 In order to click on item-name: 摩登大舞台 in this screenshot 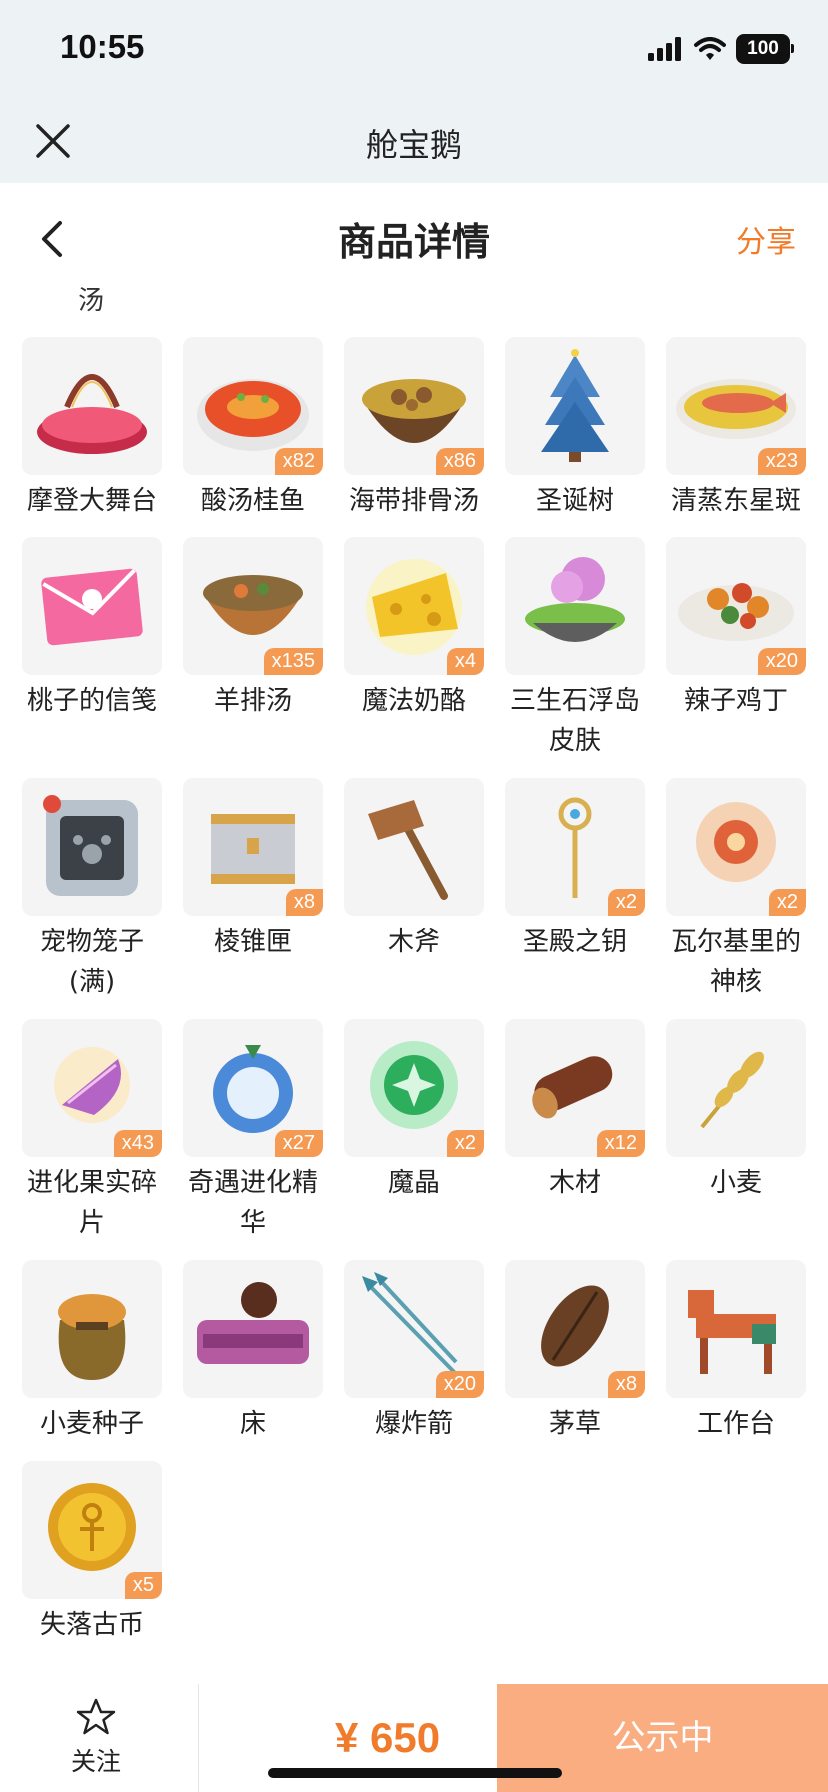, I will do `click(91, 501)`.